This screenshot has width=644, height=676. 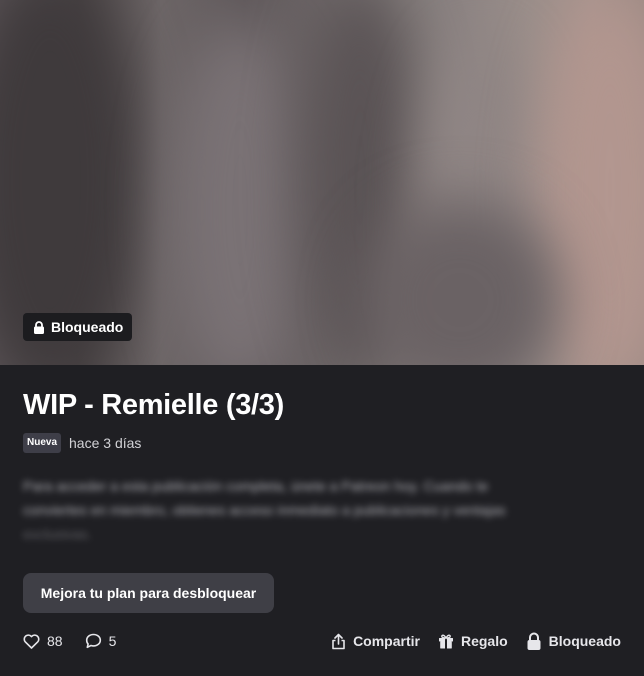 What do you see at coordinates (43, 641) in the screenshot?
I see `like-button: 88` at bounding box center [43, 641].